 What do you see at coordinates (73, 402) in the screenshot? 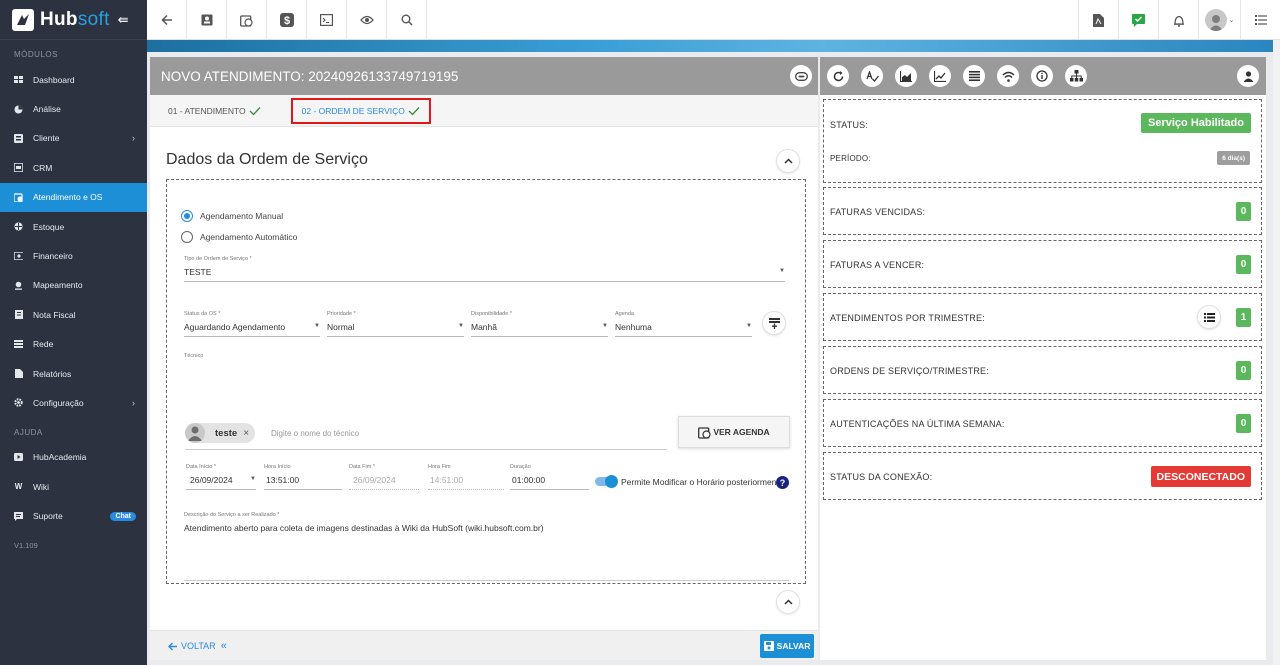
I see `sidebar-item-configuracao: Configuração ›` at bounding box center [73, 402].